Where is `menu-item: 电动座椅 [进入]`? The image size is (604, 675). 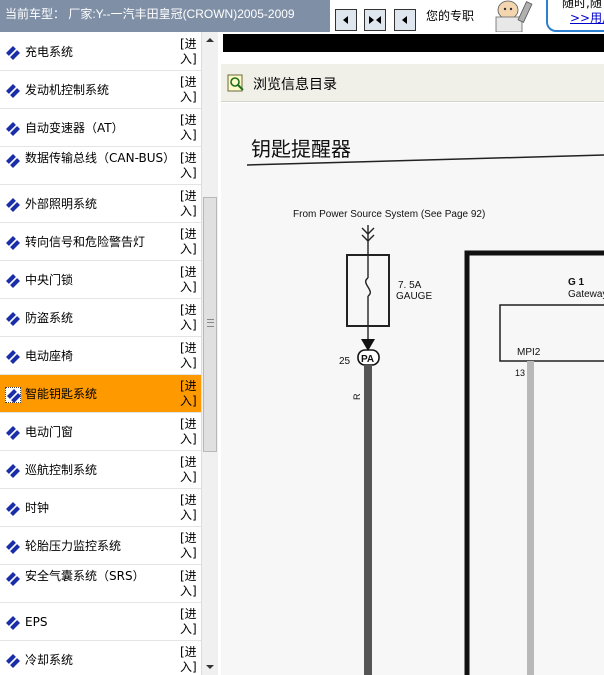
menu-item: 电动座椅 [进入] is located at coordinates (100, 356).